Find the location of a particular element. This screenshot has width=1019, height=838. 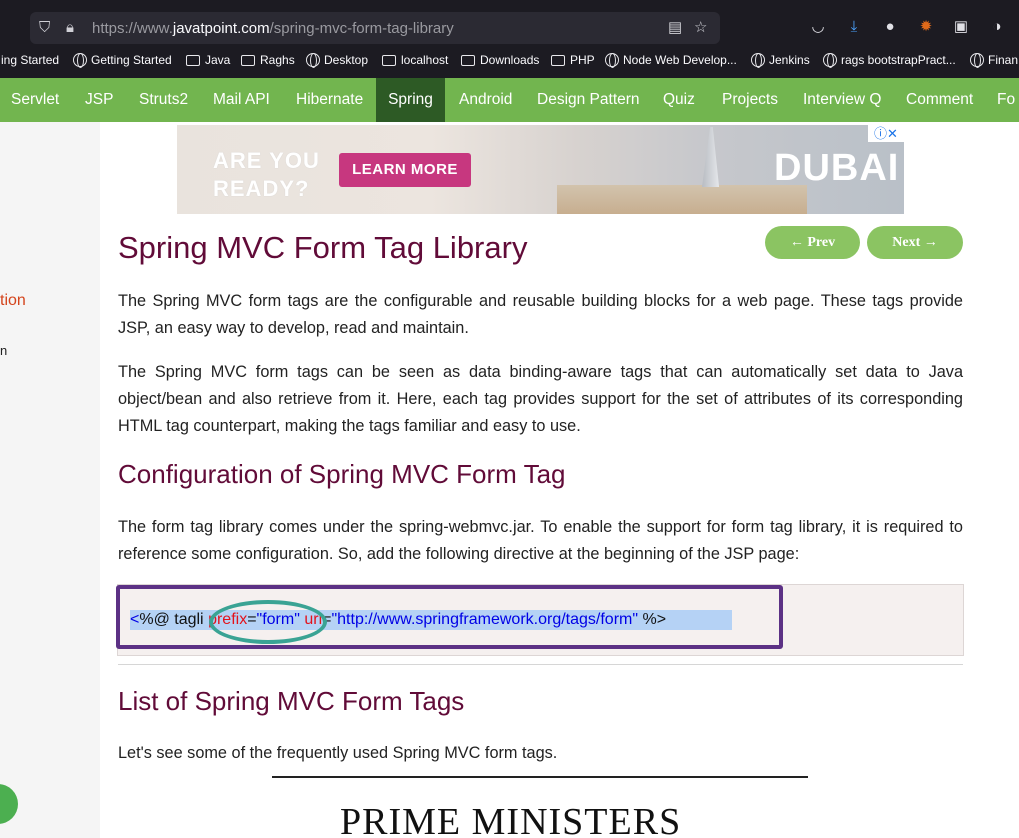

bookmark-folder: Downloads is located at coordinates (500, 60).